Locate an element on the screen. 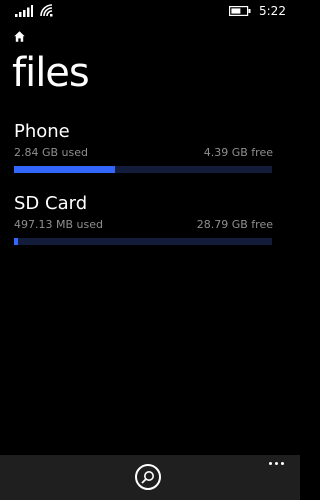 This screenshot has width=320, height=500. signal-icon is located at coordinates (24, 11).